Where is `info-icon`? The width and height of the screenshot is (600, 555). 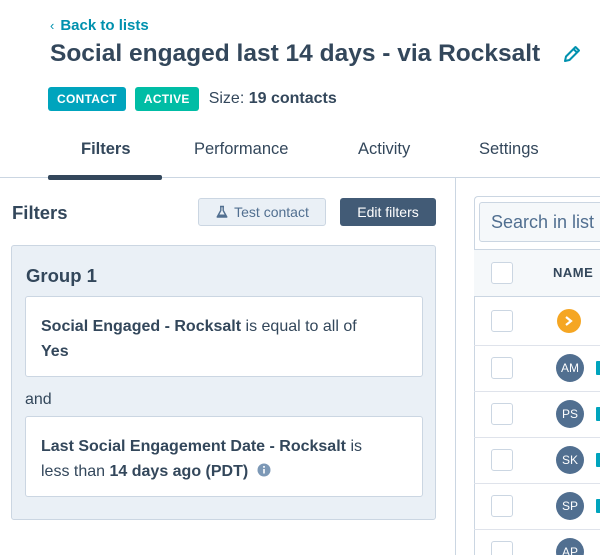
info-icon is located at coordinates (264, 470).